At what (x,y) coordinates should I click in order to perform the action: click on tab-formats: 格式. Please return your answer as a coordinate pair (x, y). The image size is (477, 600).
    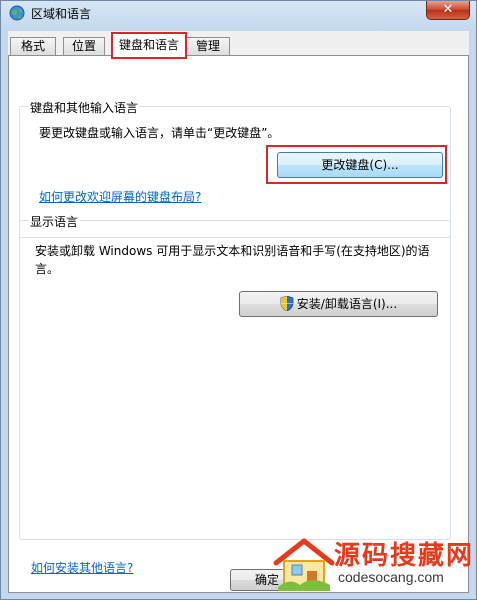
    Looking at the image, I should click on (33, 46).